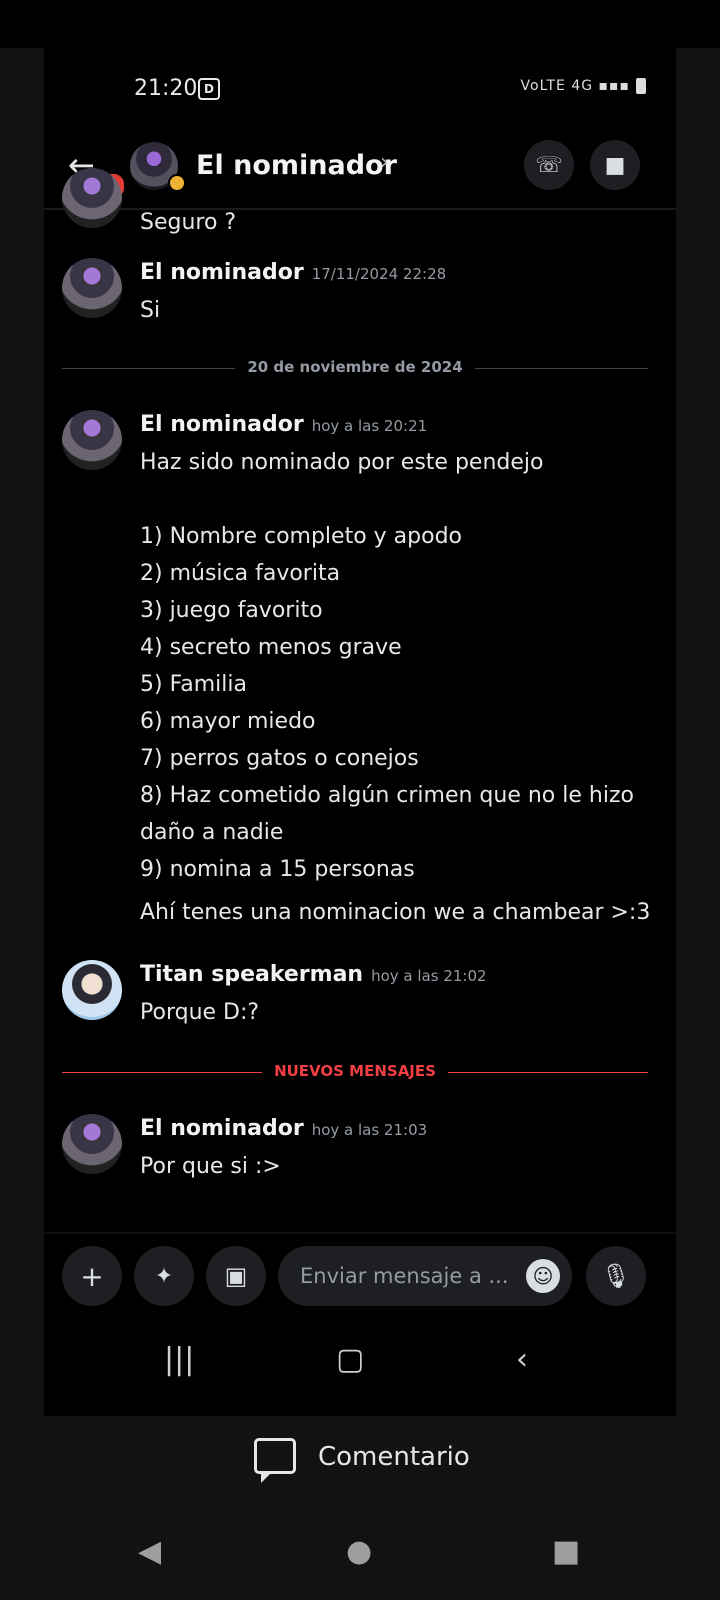 The image size is (720, 1600). What do you see at coordinates (360, 88) in the screenshot?
I see `status-bar: 21:20 D VoLTE 4G ▪▪▪` at bounding box center [360, 88].